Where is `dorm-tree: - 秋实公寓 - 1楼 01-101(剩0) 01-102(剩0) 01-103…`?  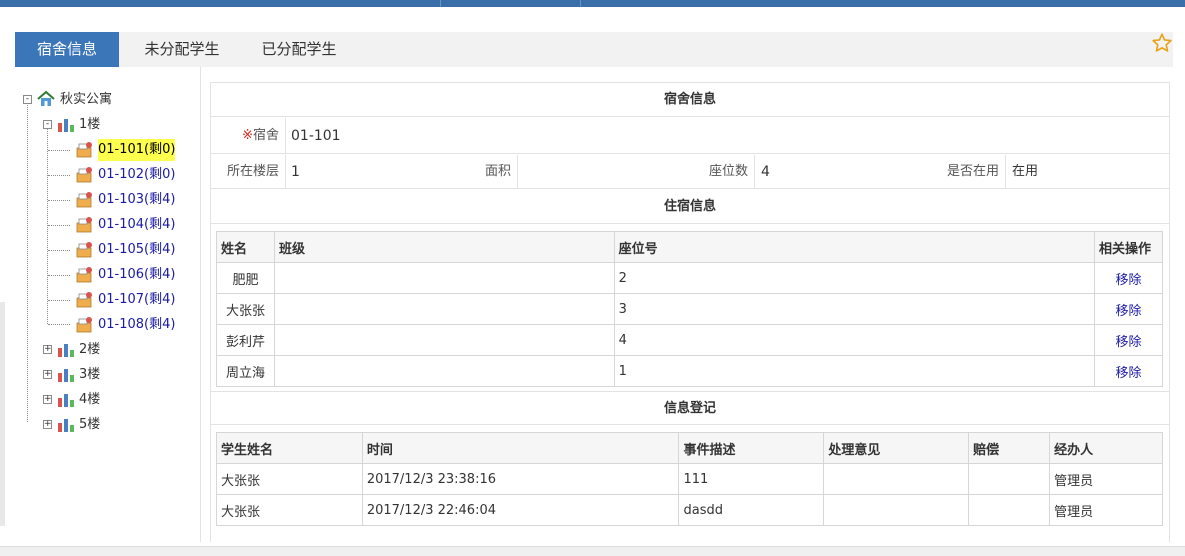 dorm-tree: - 秋实公寓 - 1楼 01-101(剩0) 01-102(剩0) 01-103… is located at coordinates (110, 304).